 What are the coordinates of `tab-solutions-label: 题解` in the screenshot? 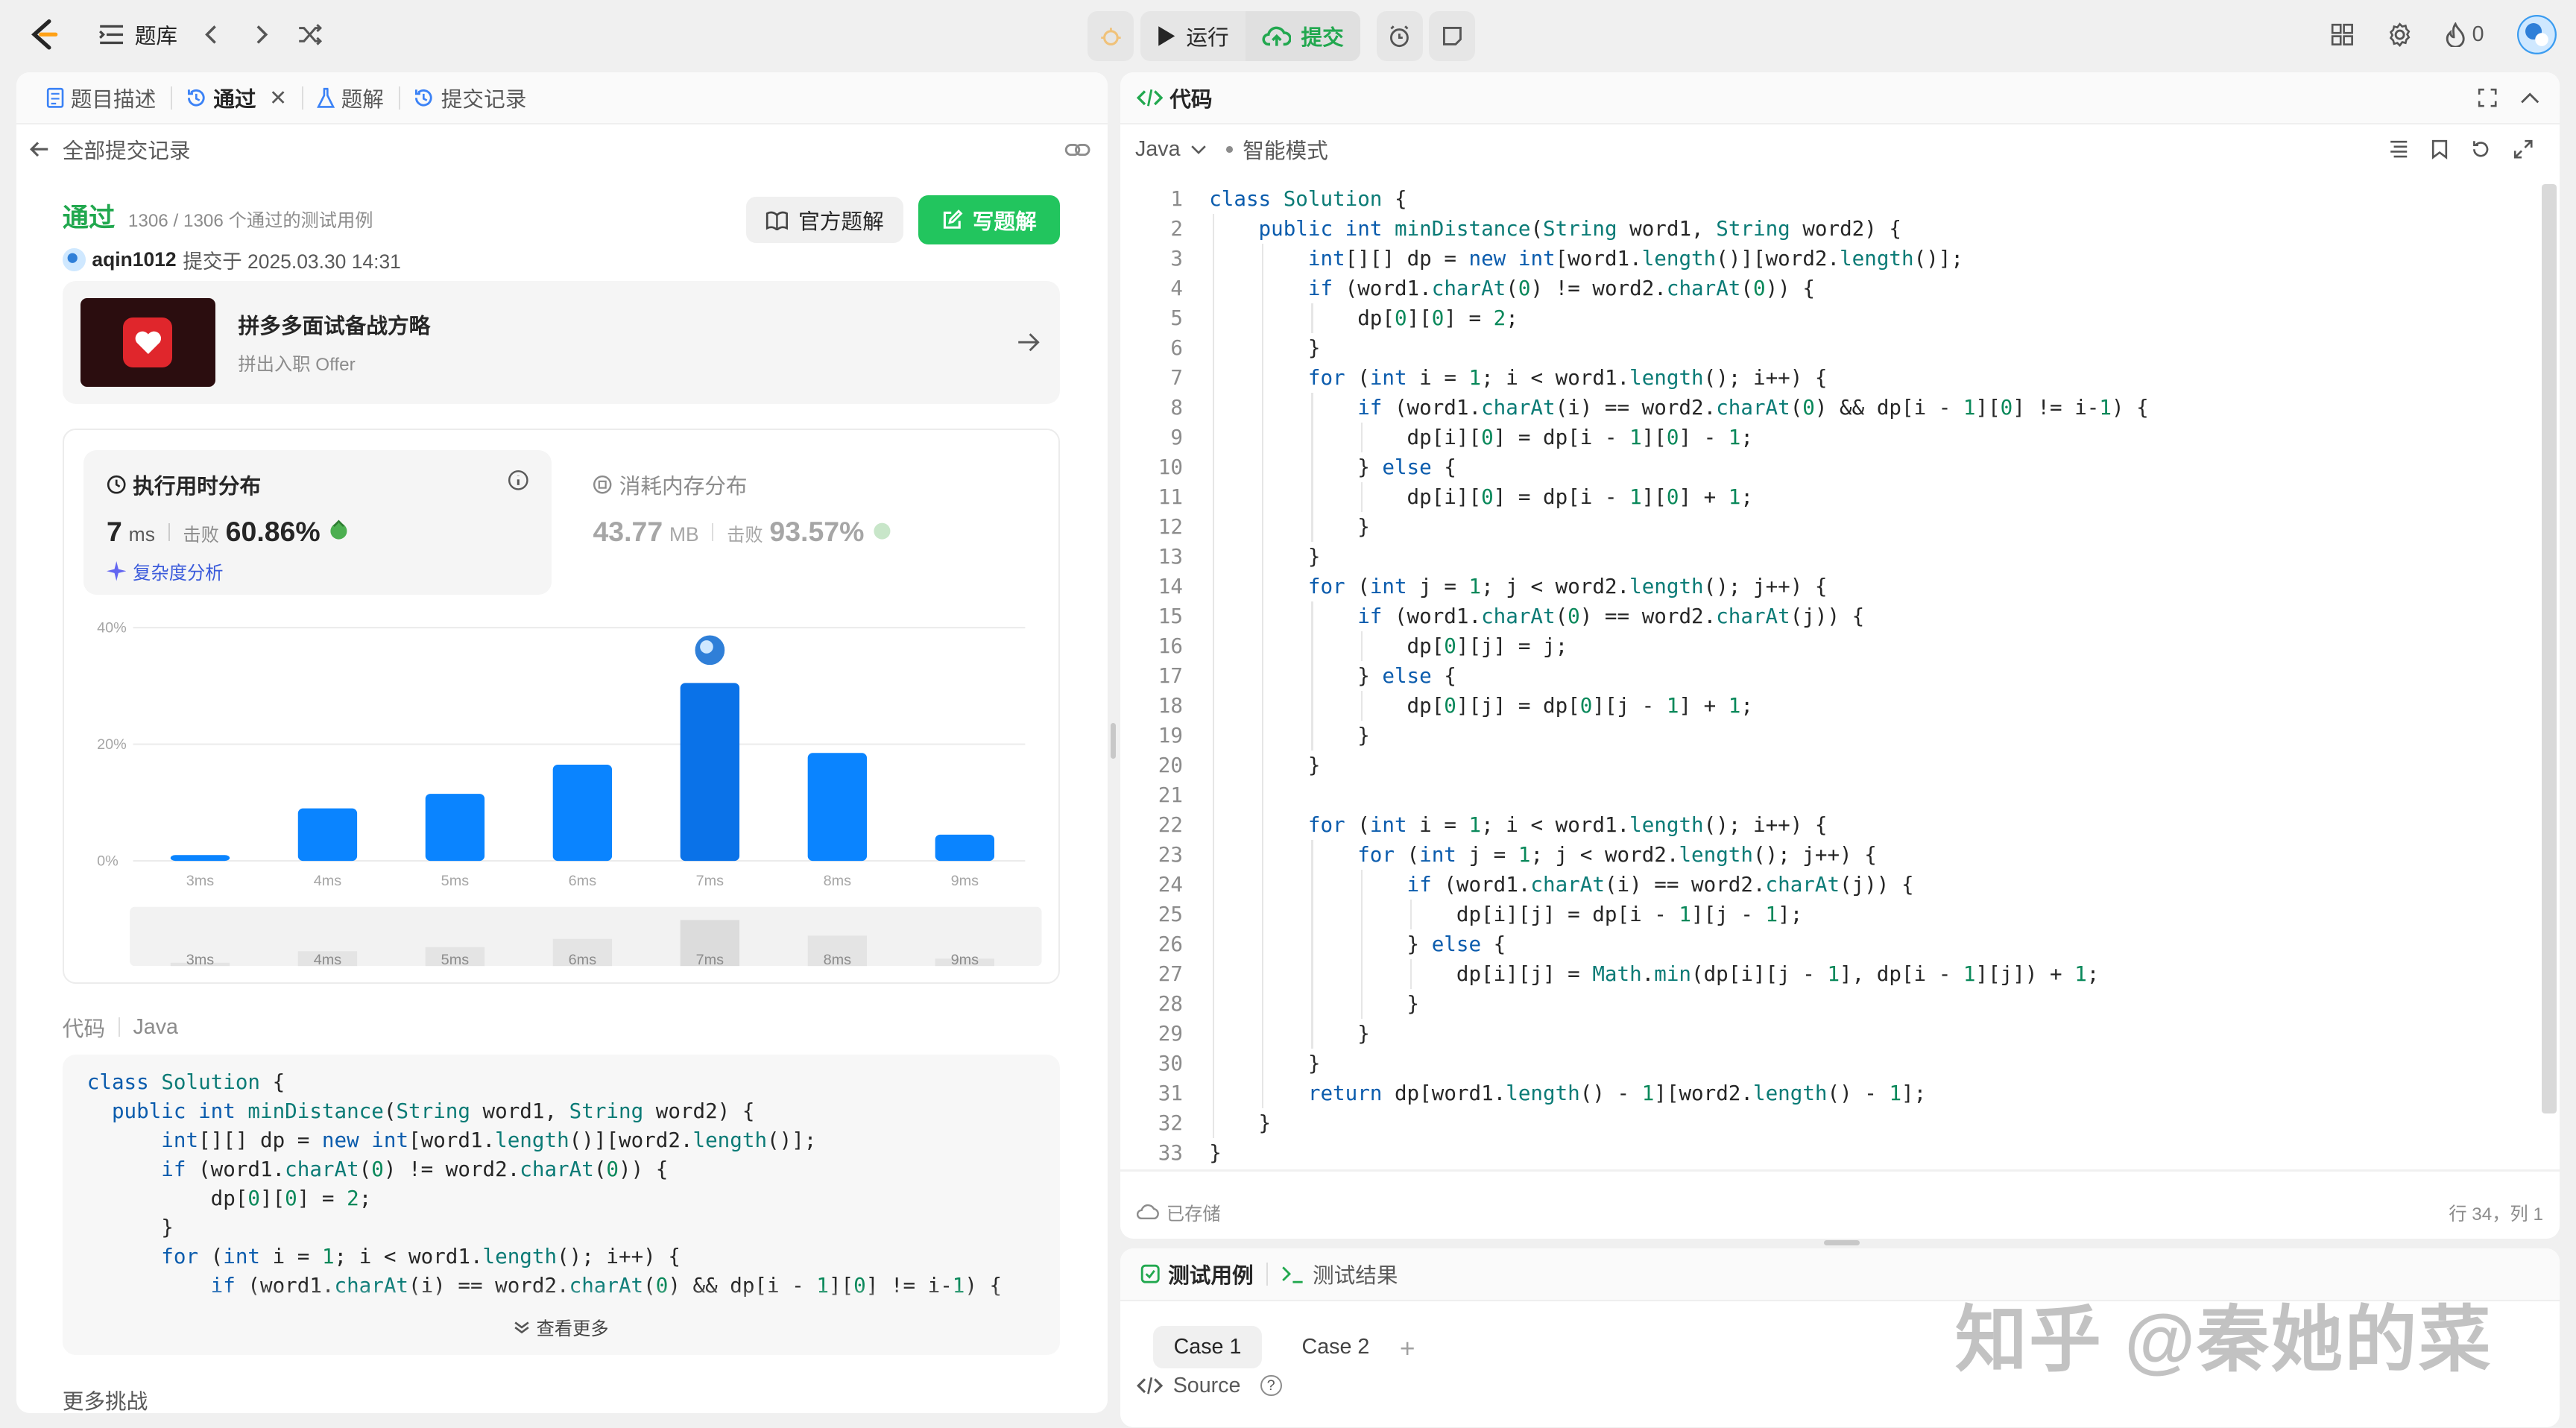 It's located at (362, 99).